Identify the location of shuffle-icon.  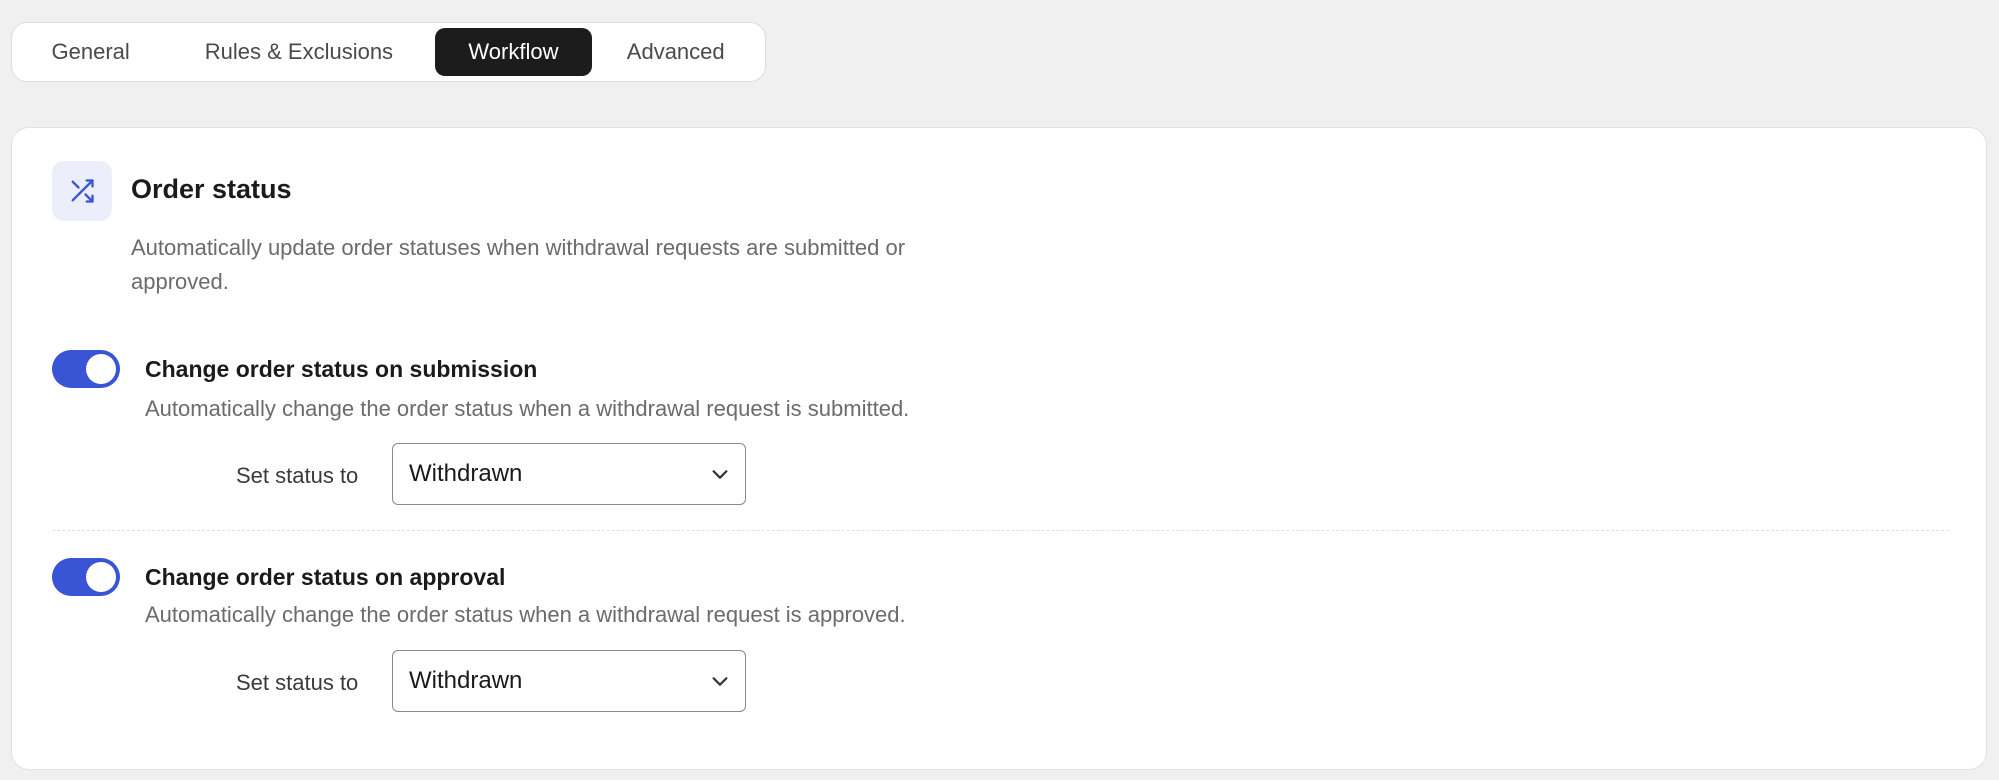
(82, 191).